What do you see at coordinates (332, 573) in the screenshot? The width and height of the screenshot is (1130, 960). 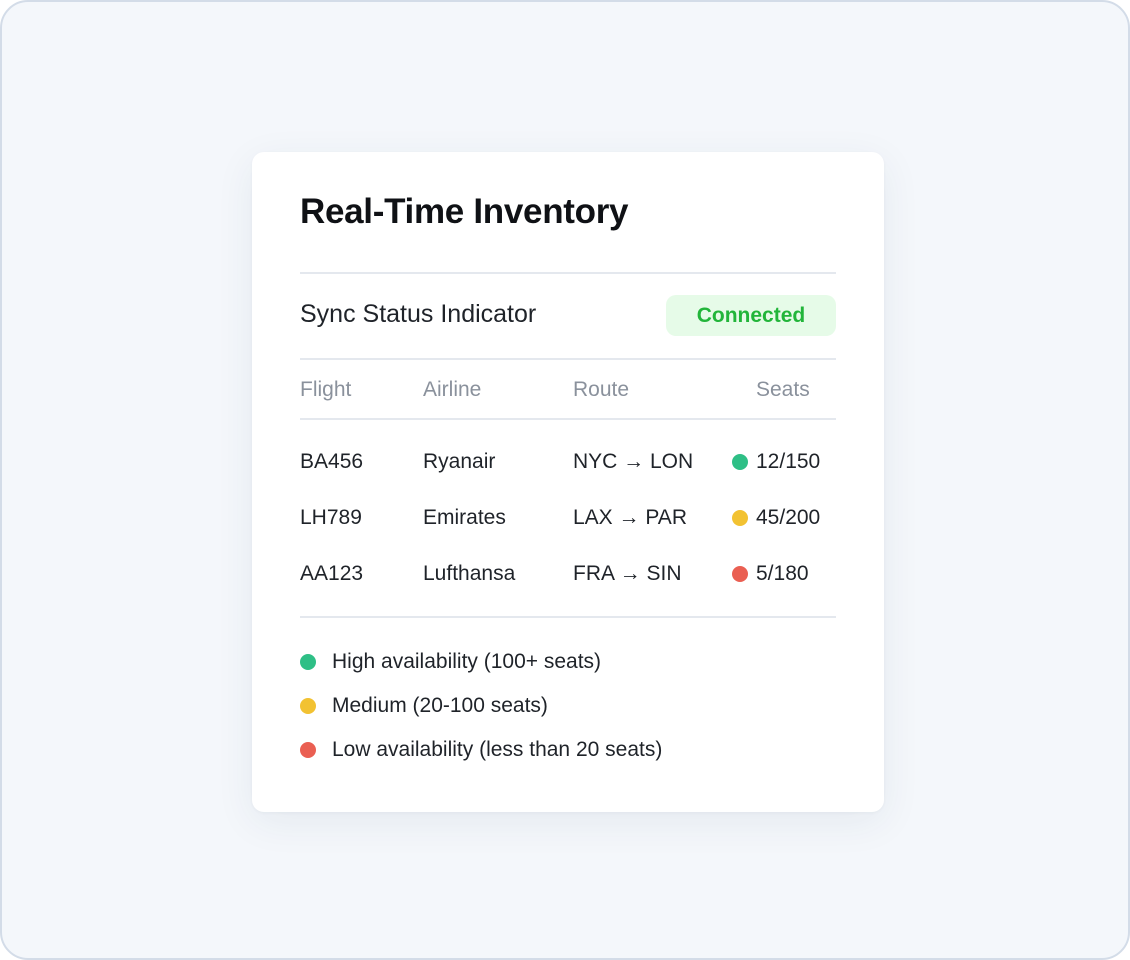 I see `flight-cell: AA123` at bounding box center [332, 573].